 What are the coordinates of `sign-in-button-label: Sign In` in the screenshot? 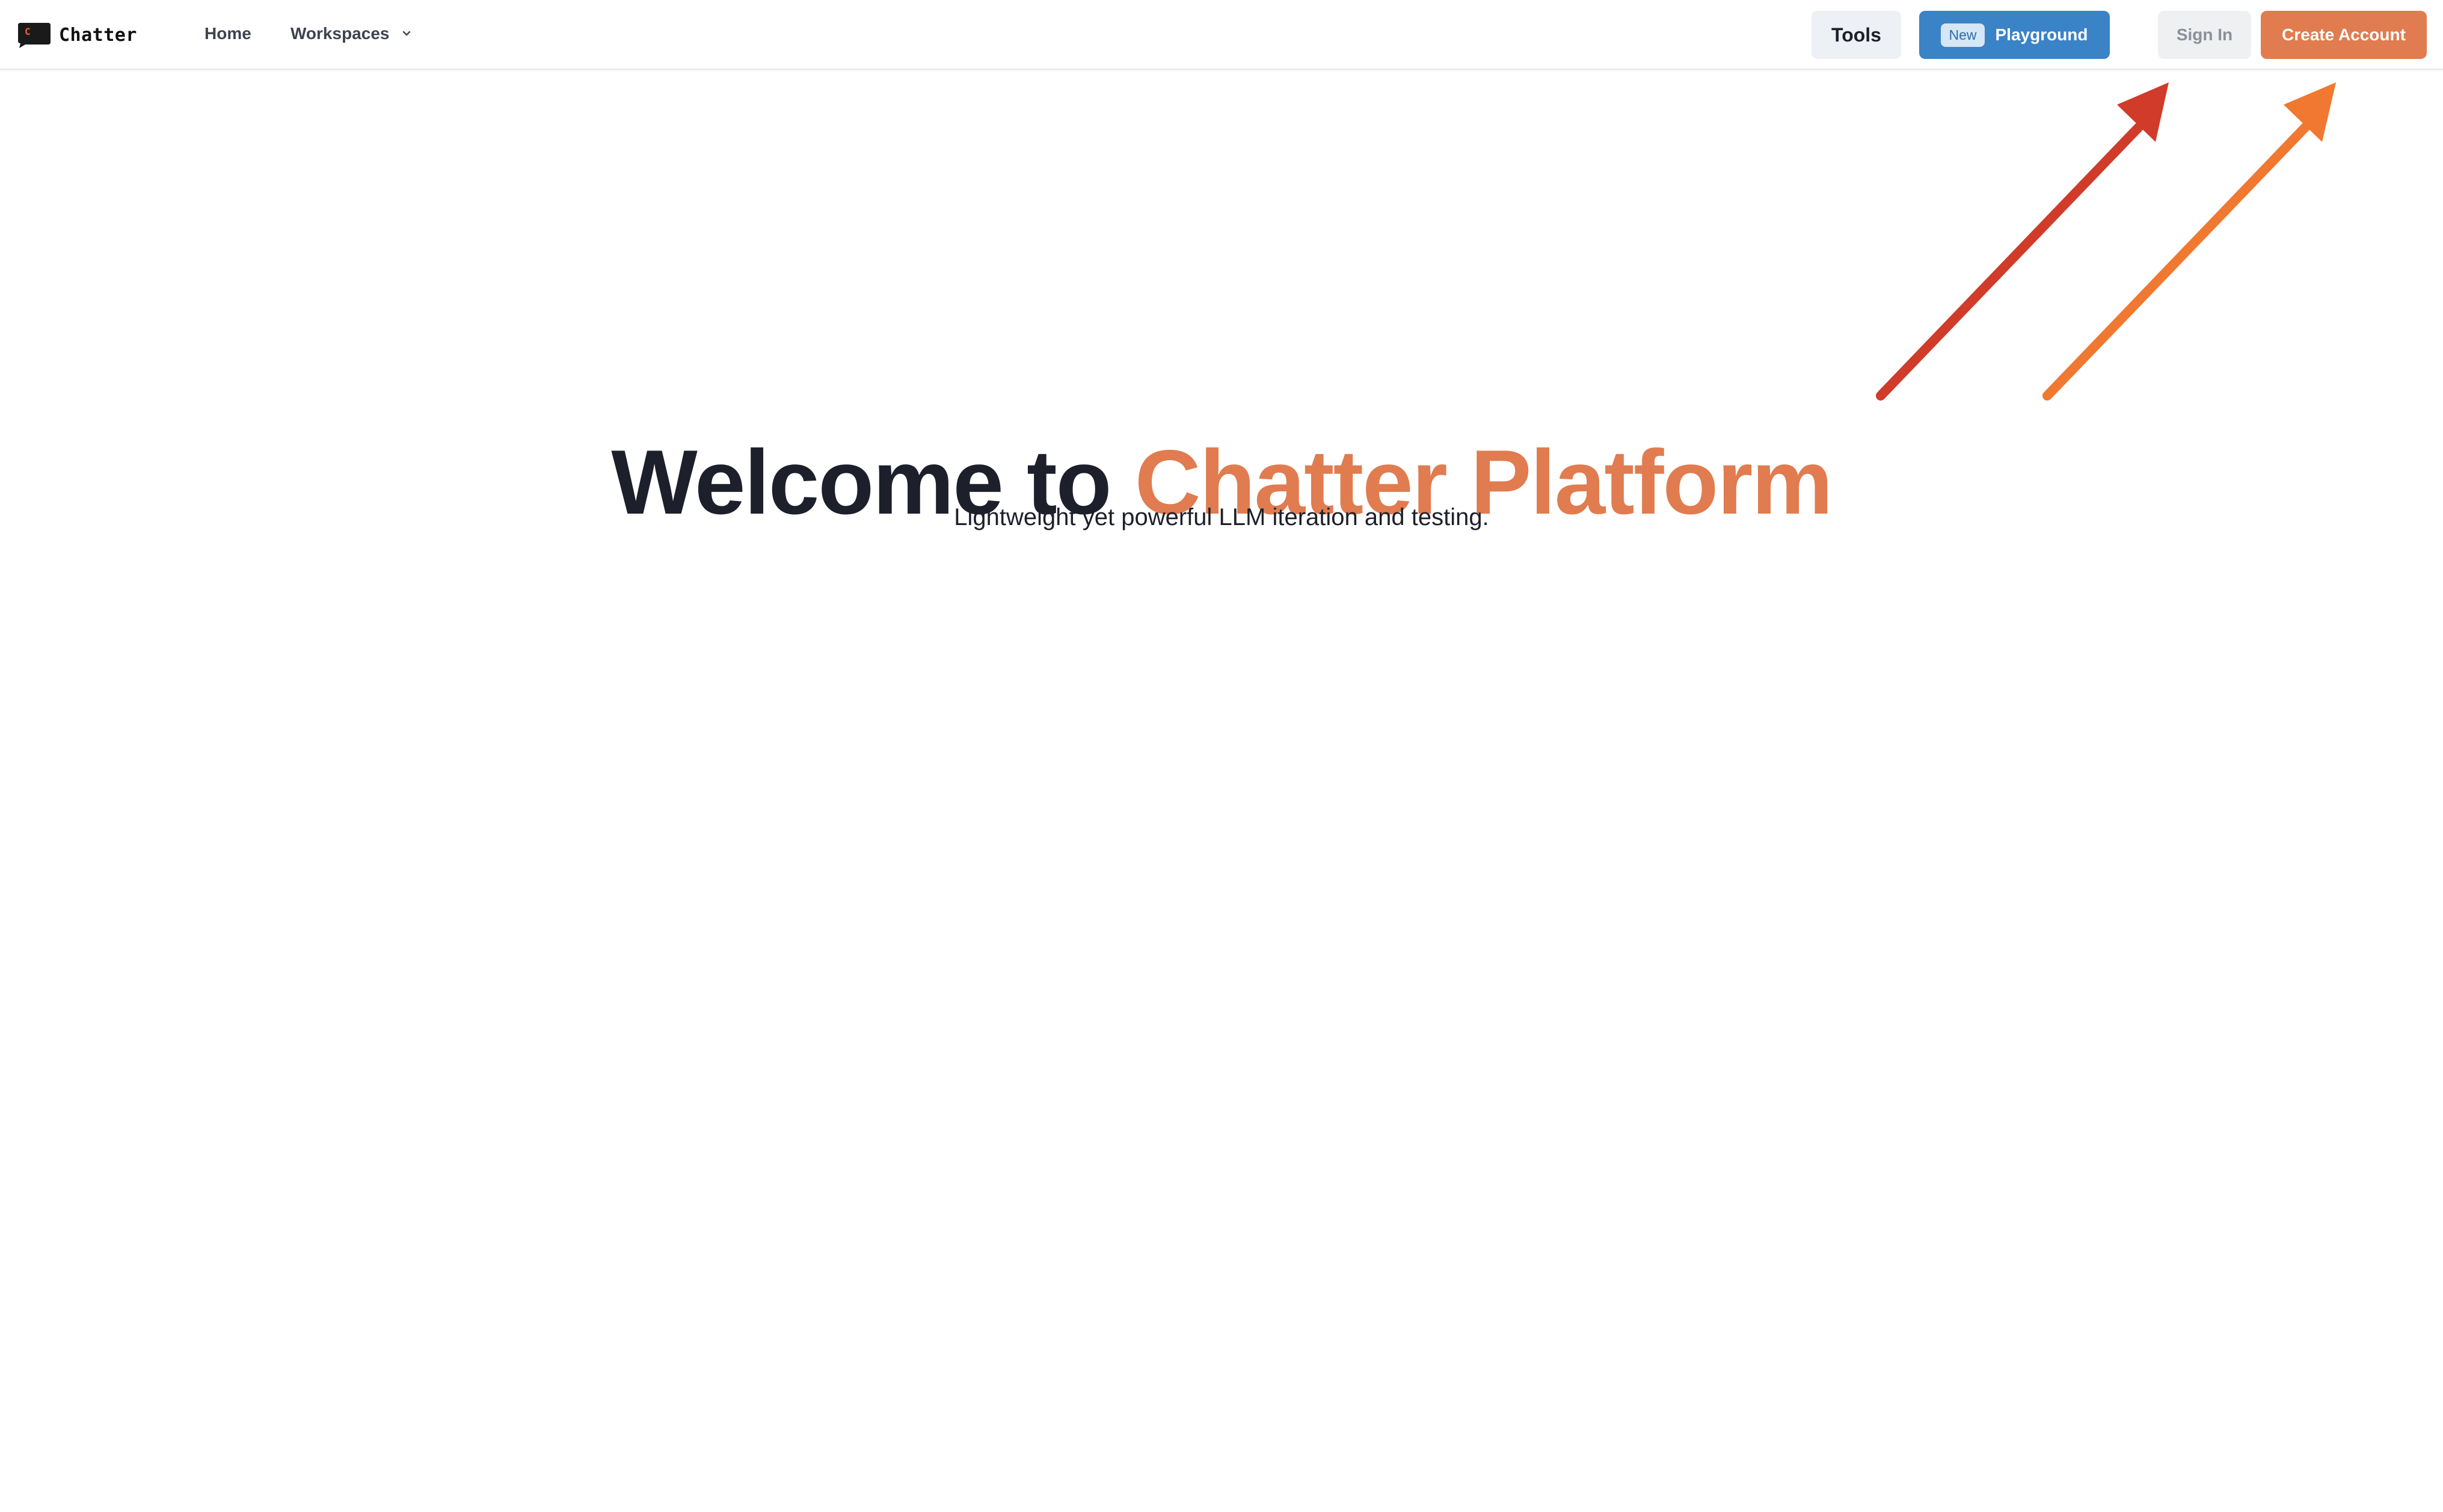 It's located at (2204, 35).